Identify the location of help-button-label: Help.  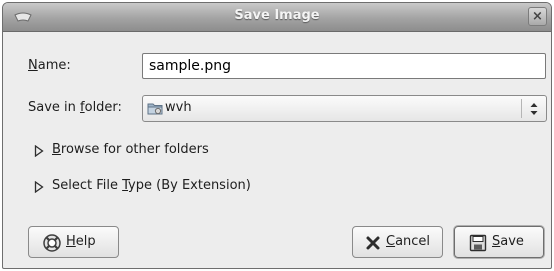
(81, 241).